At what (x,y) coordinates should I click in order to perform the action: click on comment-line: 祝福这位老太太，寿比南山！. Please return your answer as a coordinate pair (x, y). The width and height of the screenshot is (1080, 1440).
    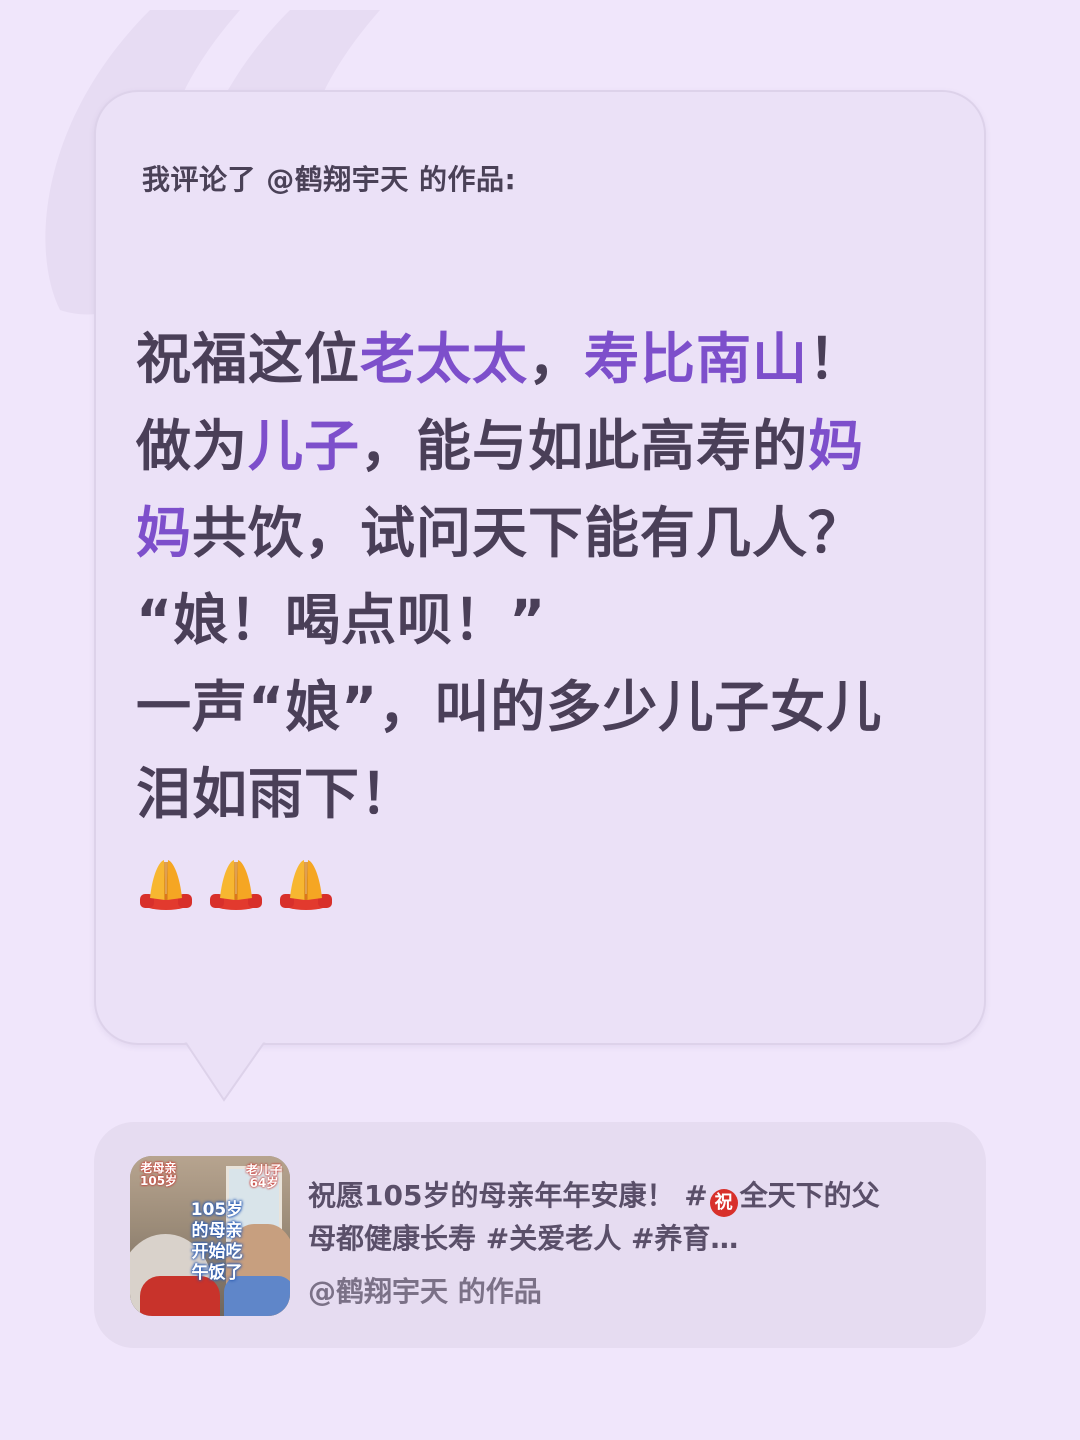
    Looking at the image, I should click on (551, 359).